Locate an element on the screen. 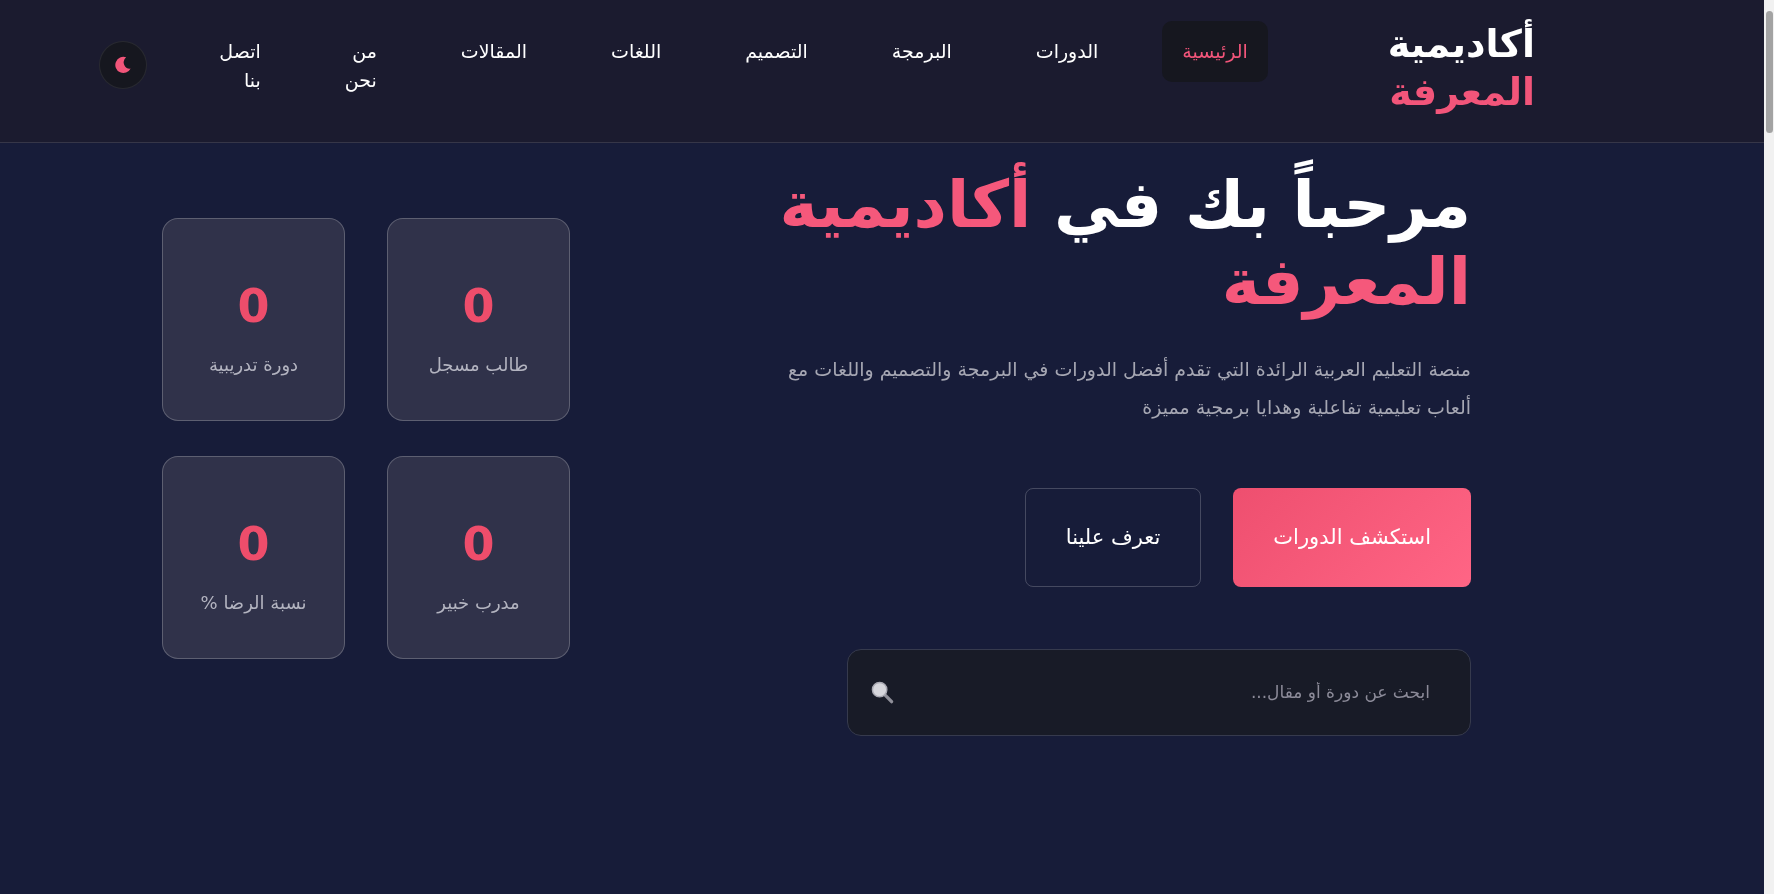 This screenshot has width=1774, height=894. stat-label: مدرب خبير is located at coordinates (478, 603).